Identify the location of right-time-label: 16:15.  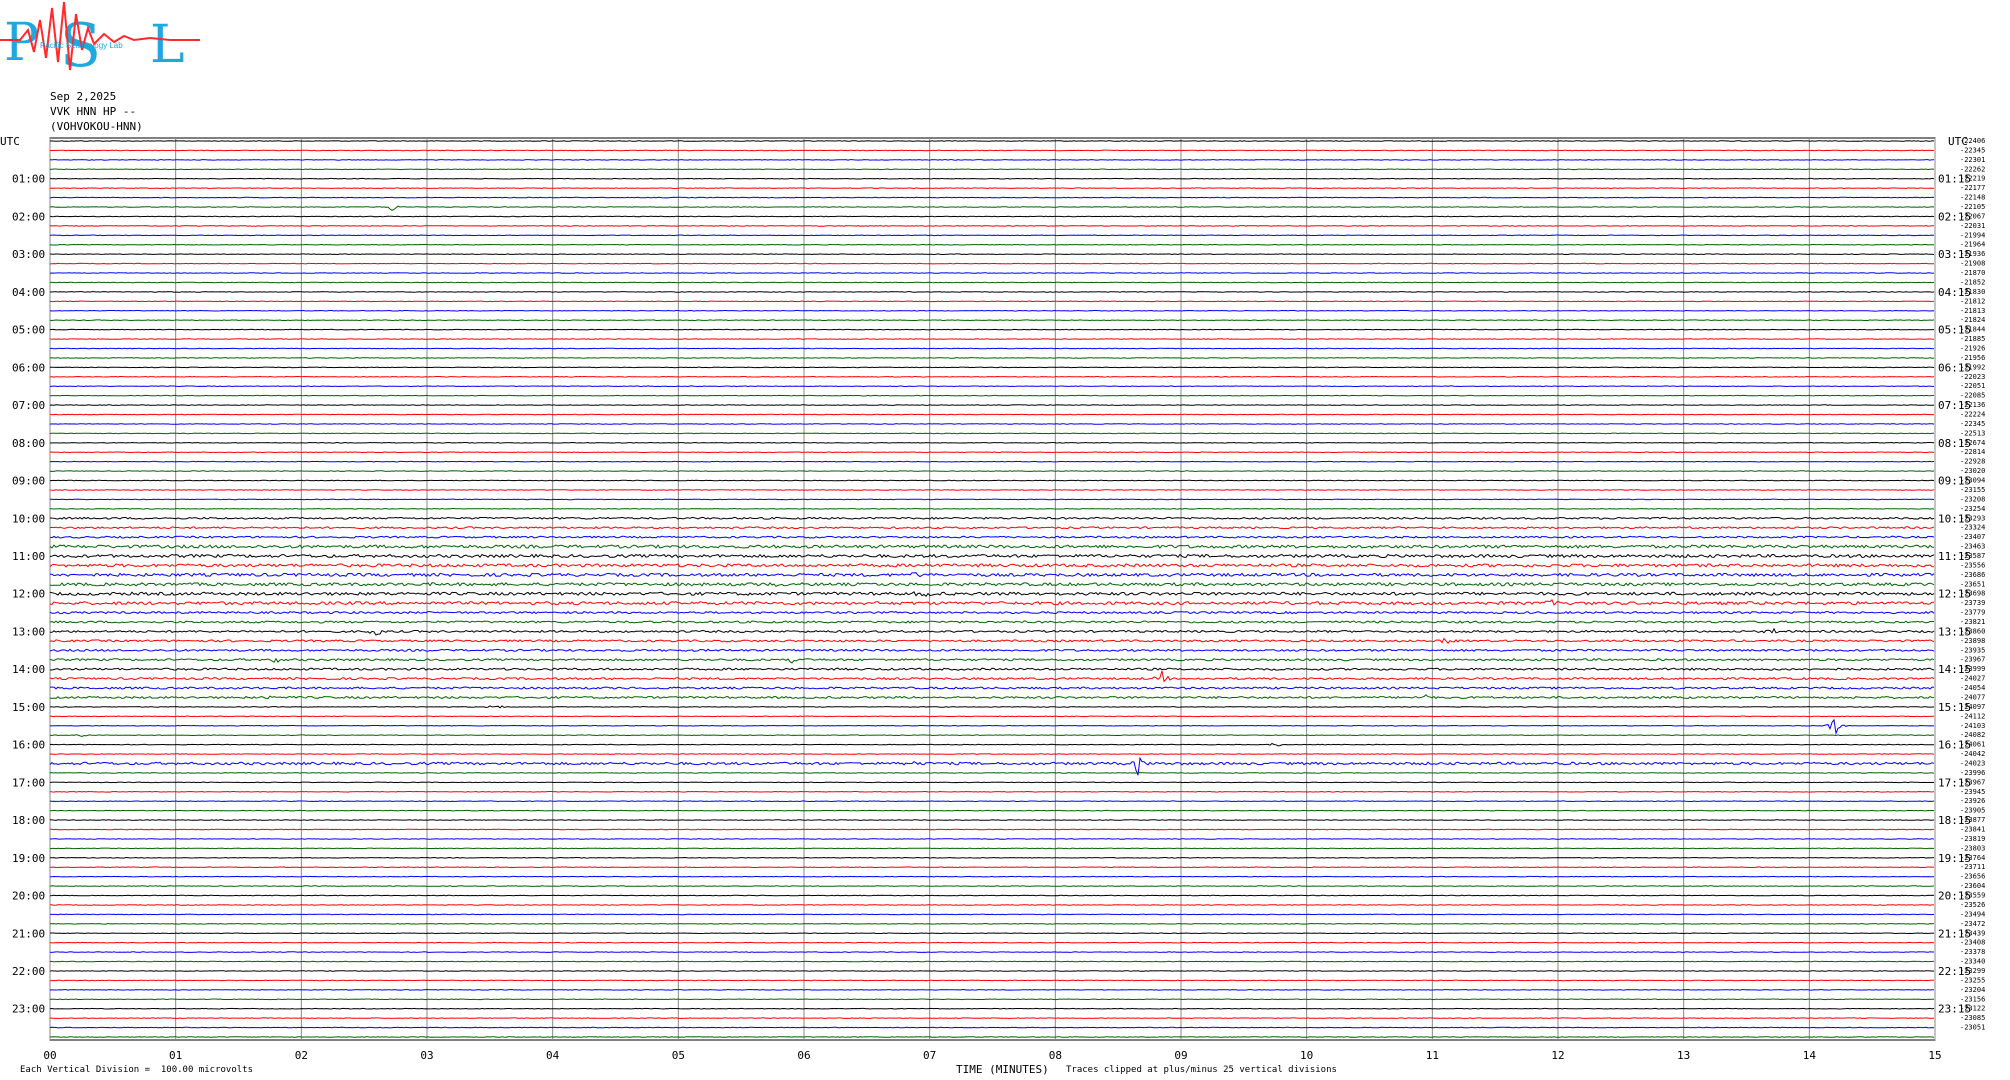
(1954, 745).